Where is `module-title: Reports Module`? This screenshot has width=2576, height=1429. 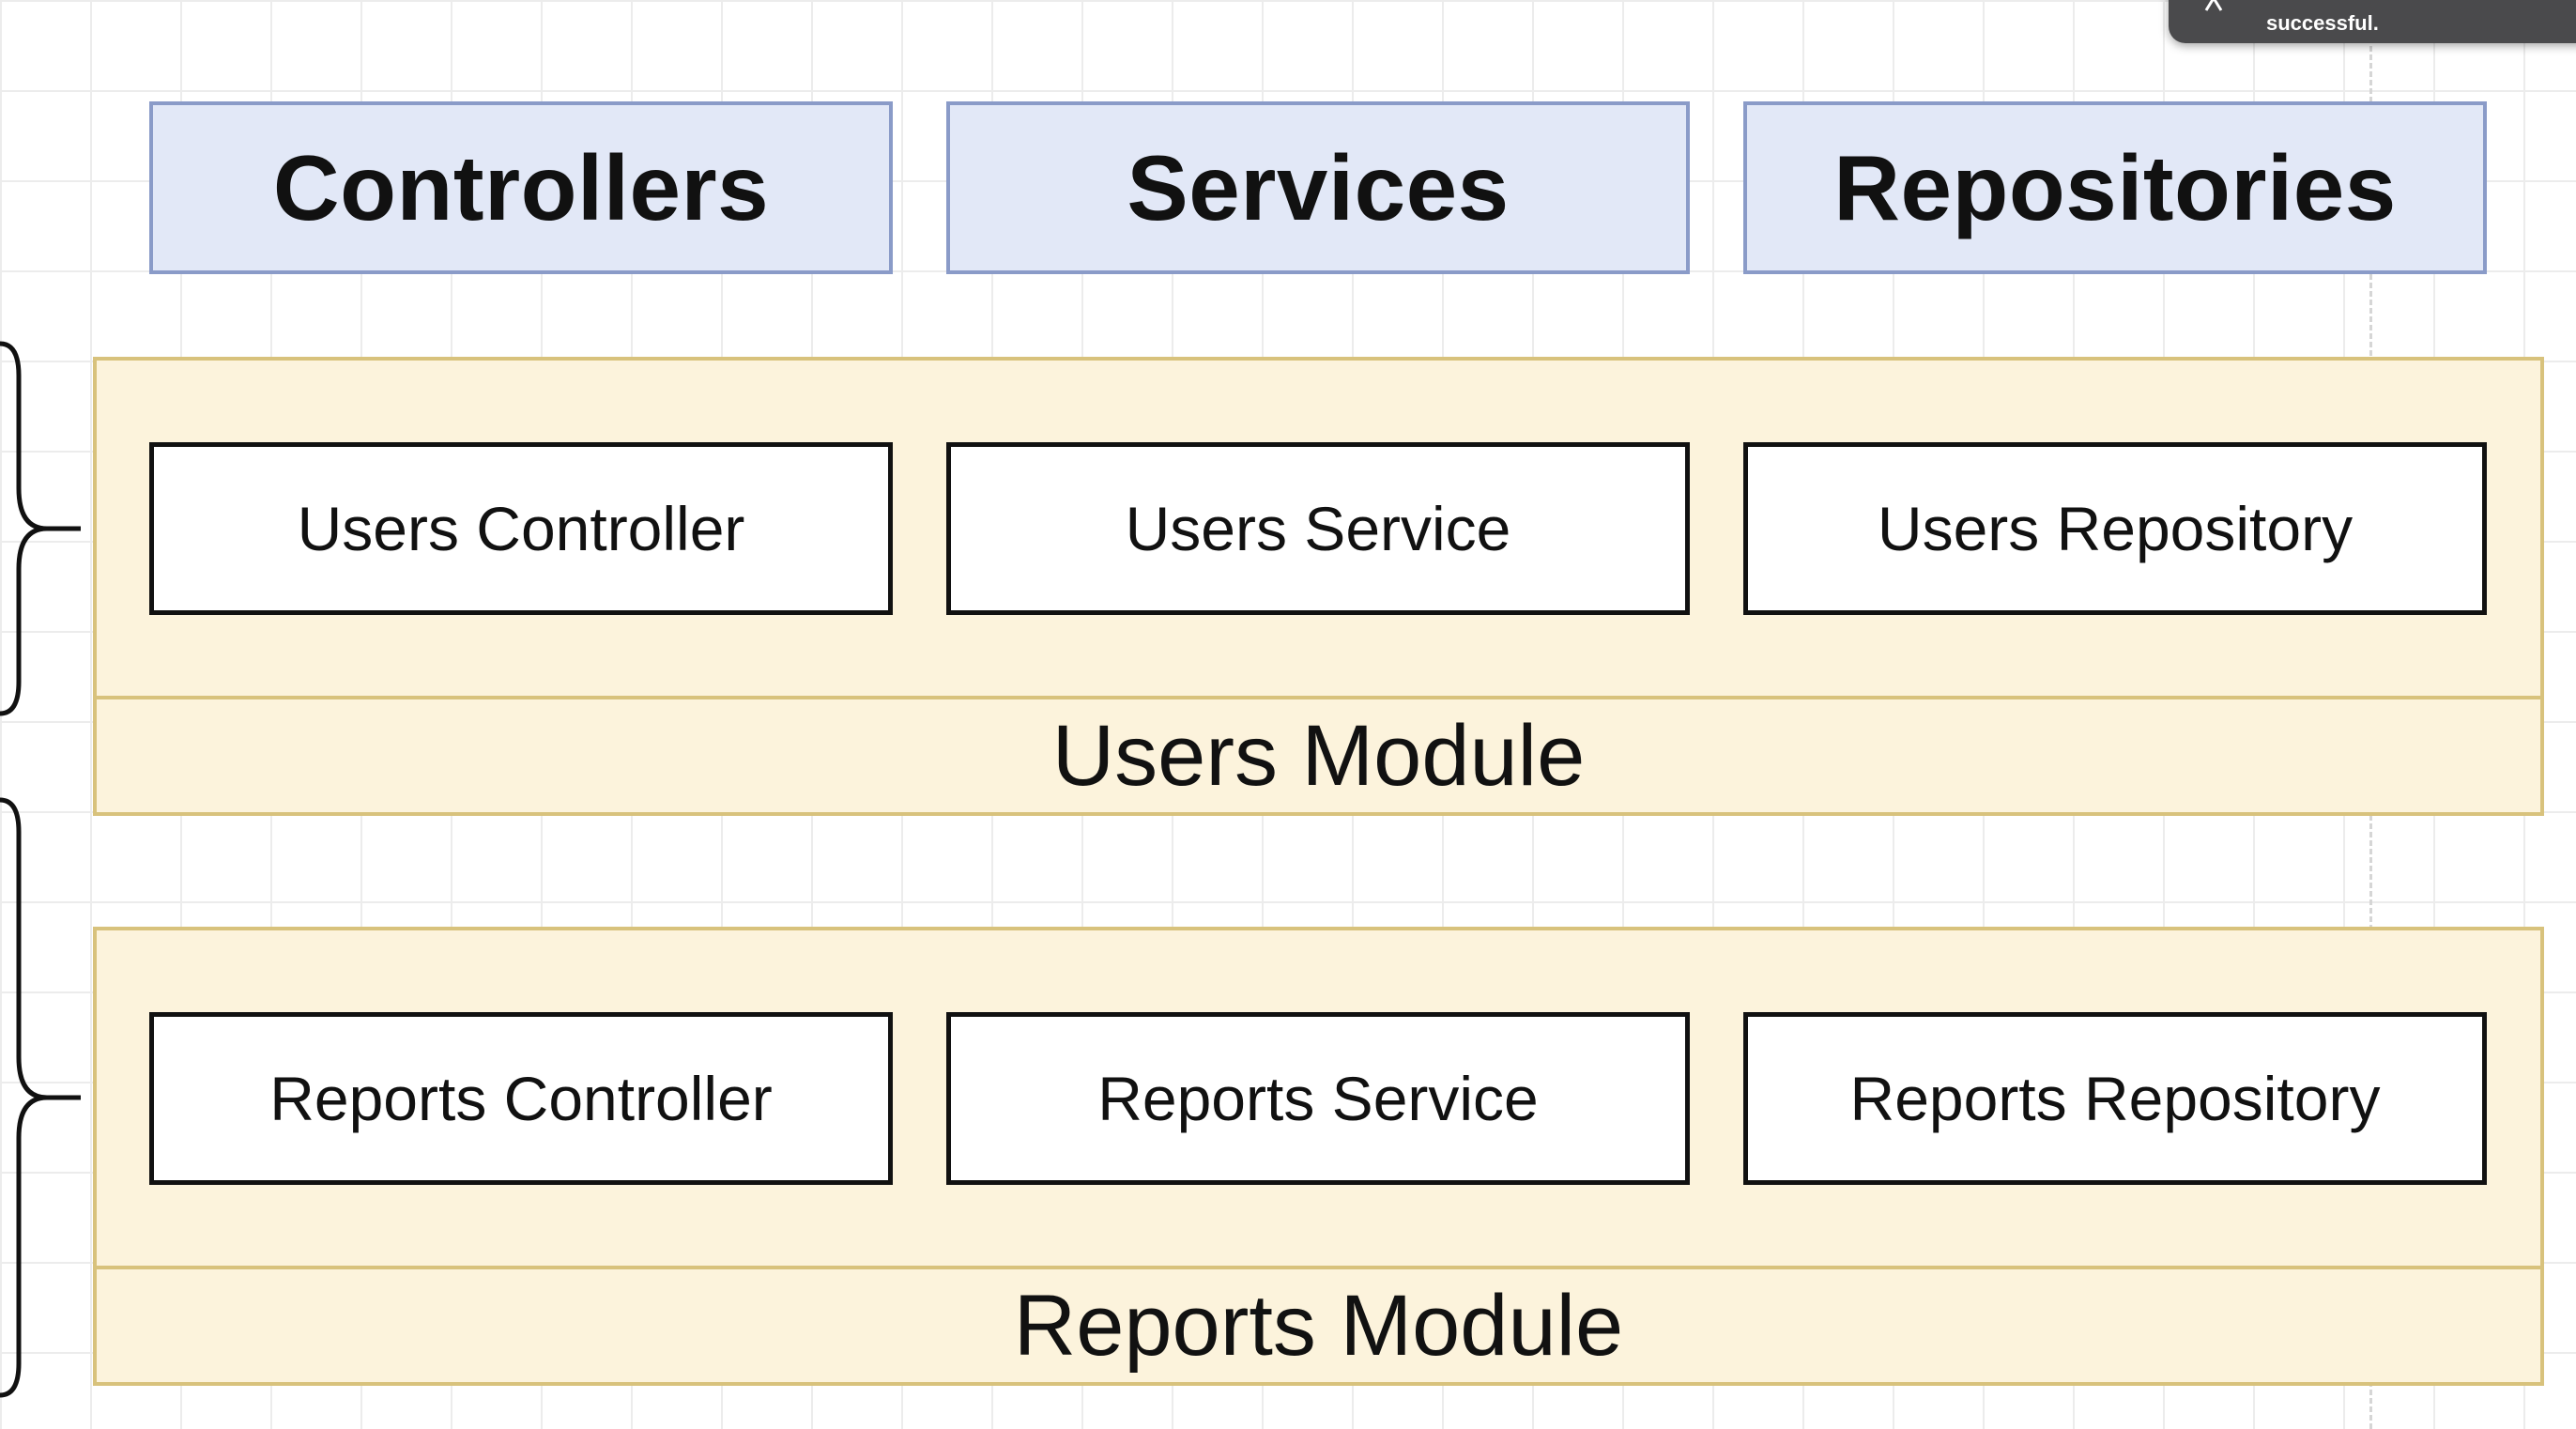
module-title: Reports Module is located at coordinates (1319, 1325).